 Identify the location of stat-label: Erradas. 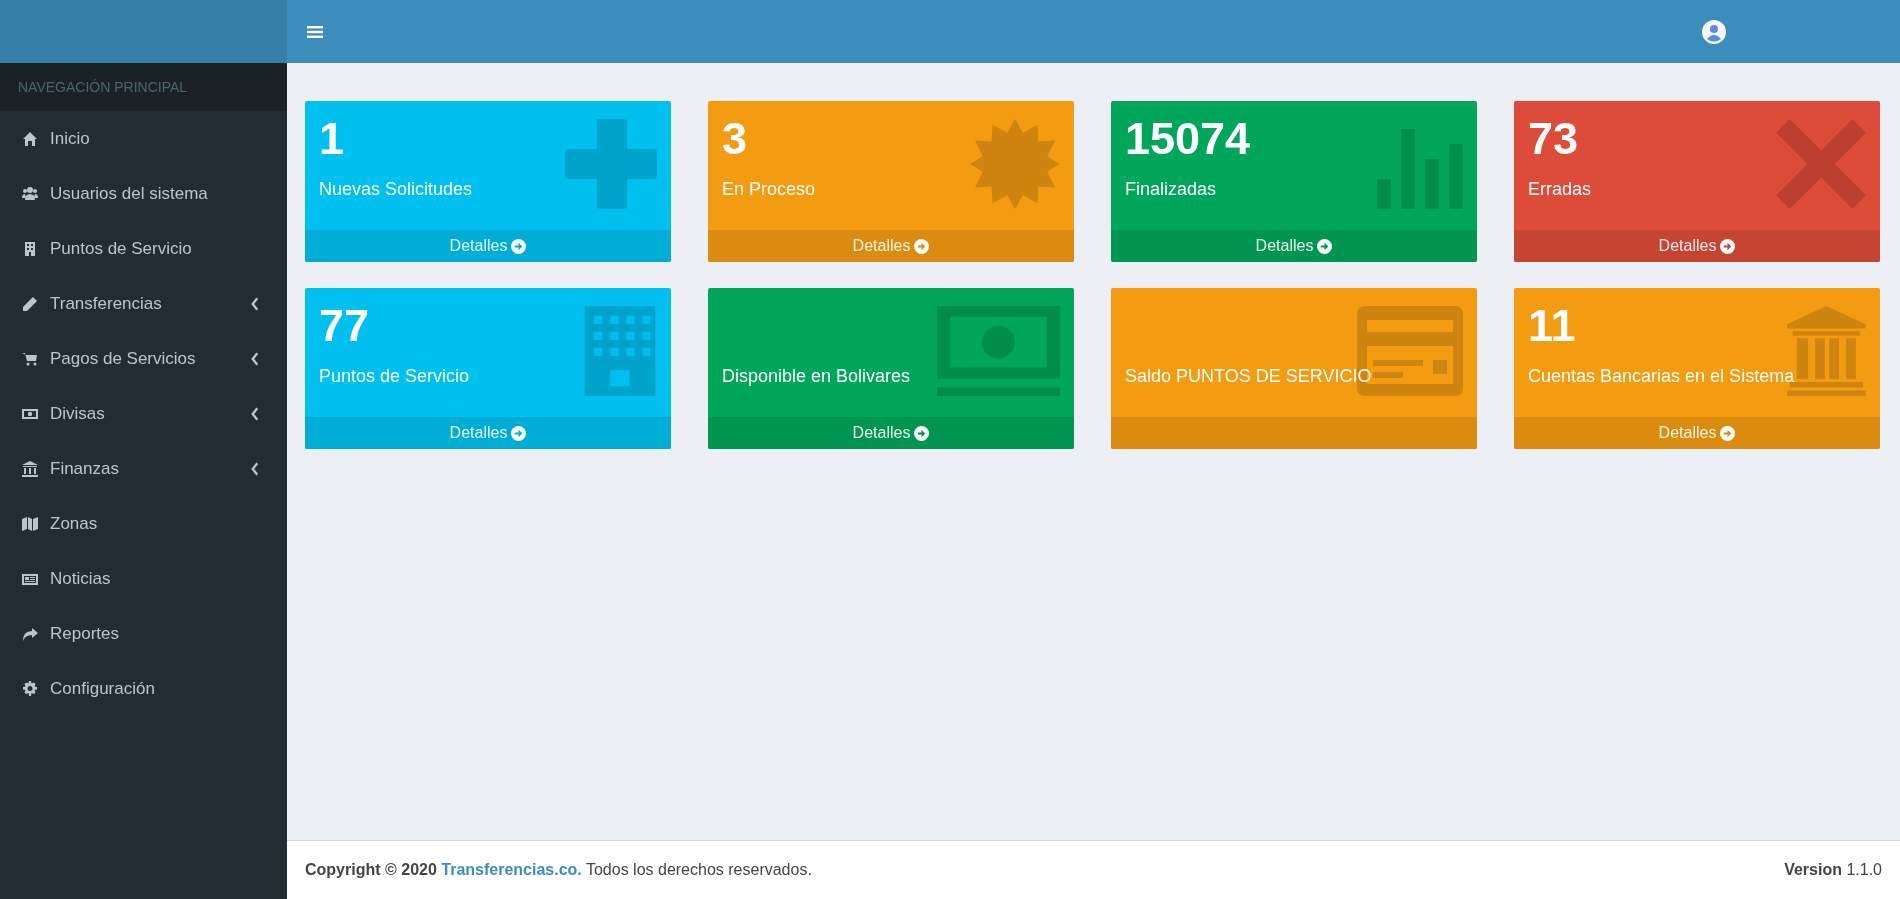
(1560, 189).